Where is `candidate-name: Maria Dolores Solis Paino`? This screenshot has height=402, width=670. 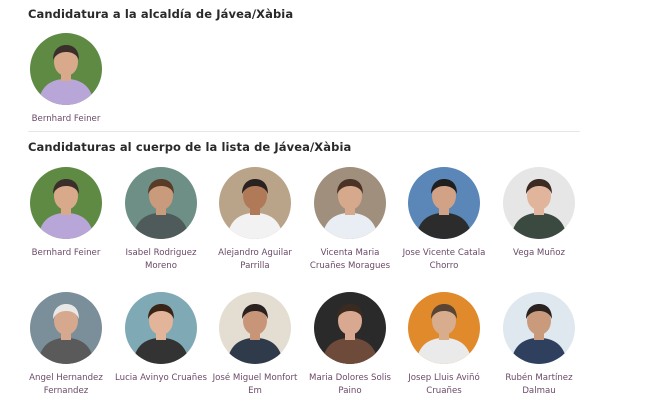
candidate-name: Maria Dolores Solis Paino is located at coordinates (350, 385).